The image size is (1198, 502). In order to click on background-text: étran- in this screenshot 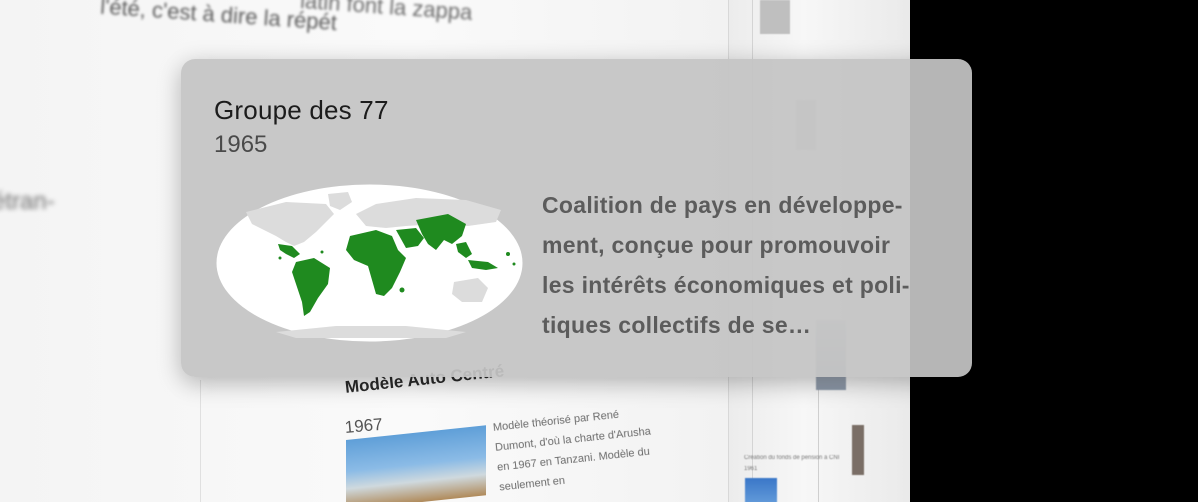, I will do `click(27, 201)`.